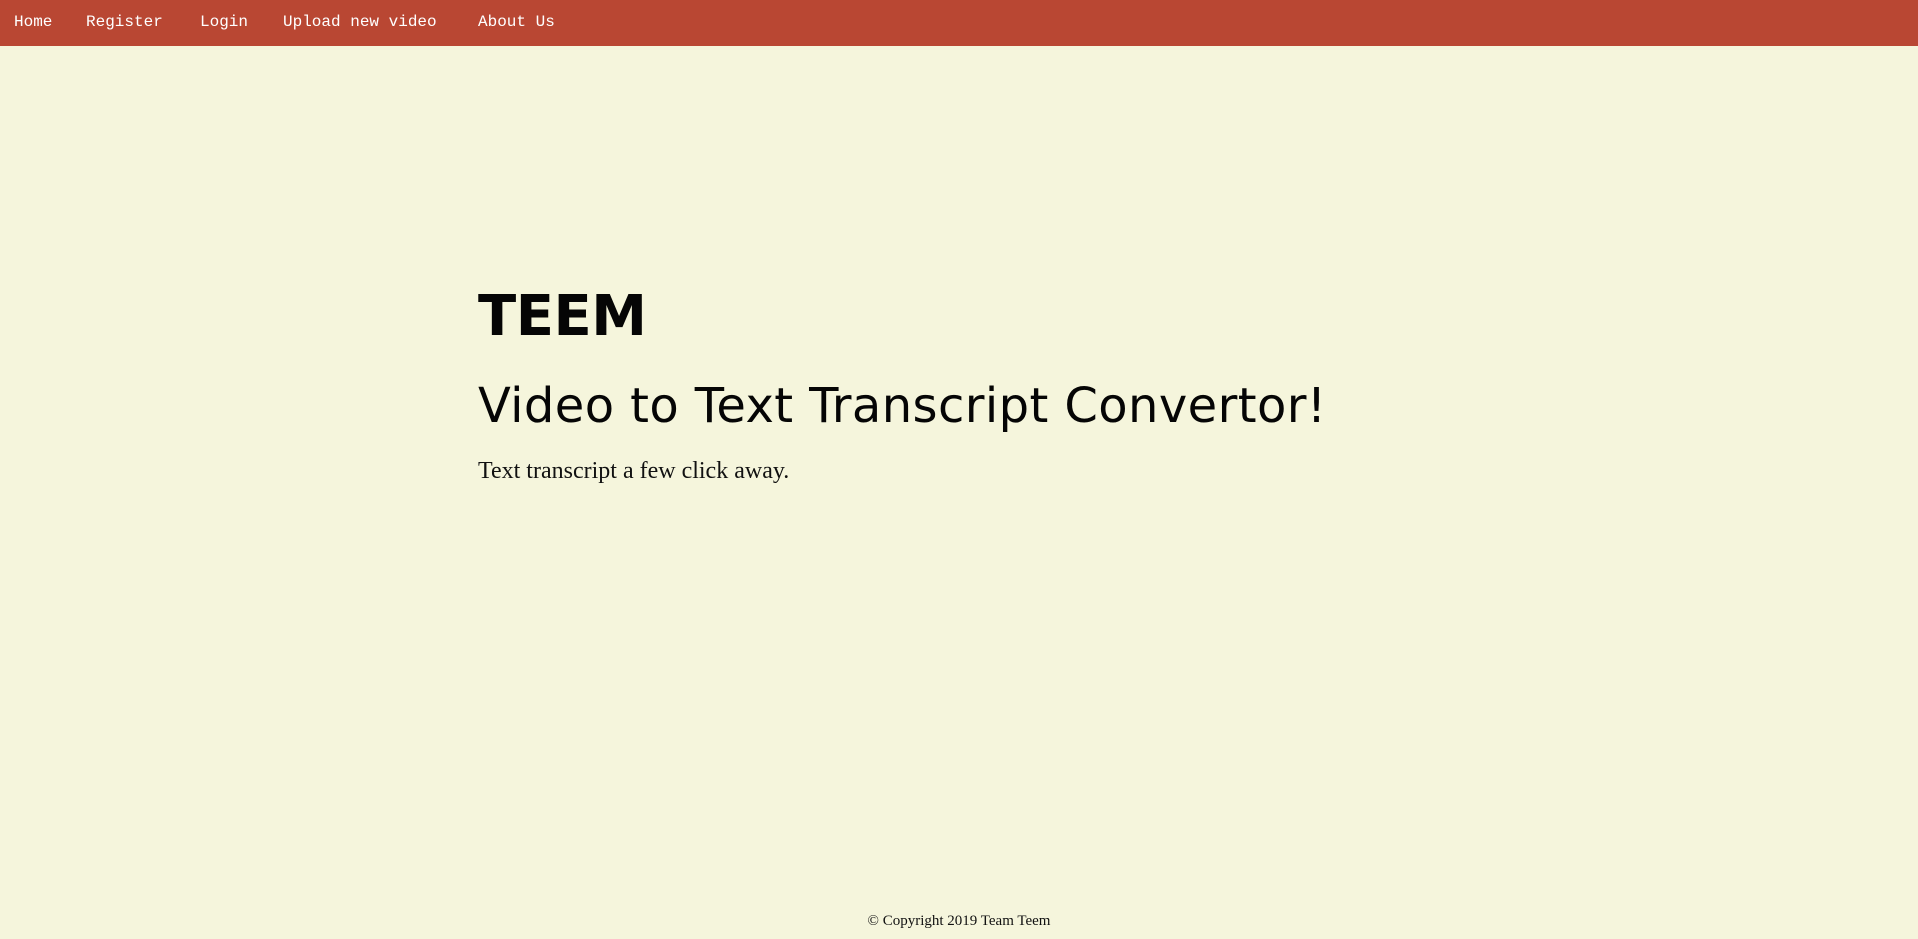 Image resolution: width=1918 pixels, height=939 pixels. Describe the element at coordinates (224, 22) in the screenshot. I see `nav-login-link: Login` at that location.